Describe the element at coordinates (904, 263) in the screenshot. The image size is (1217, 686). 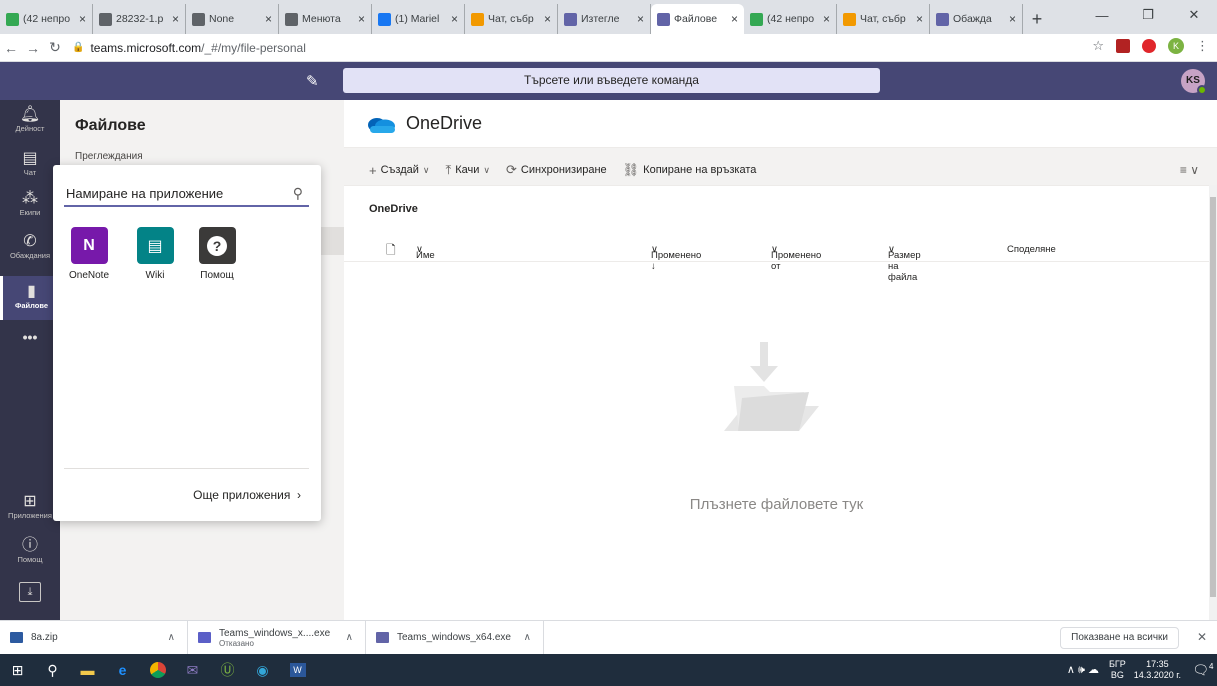
I see `column-size: Размер на файла ∨` at that location.